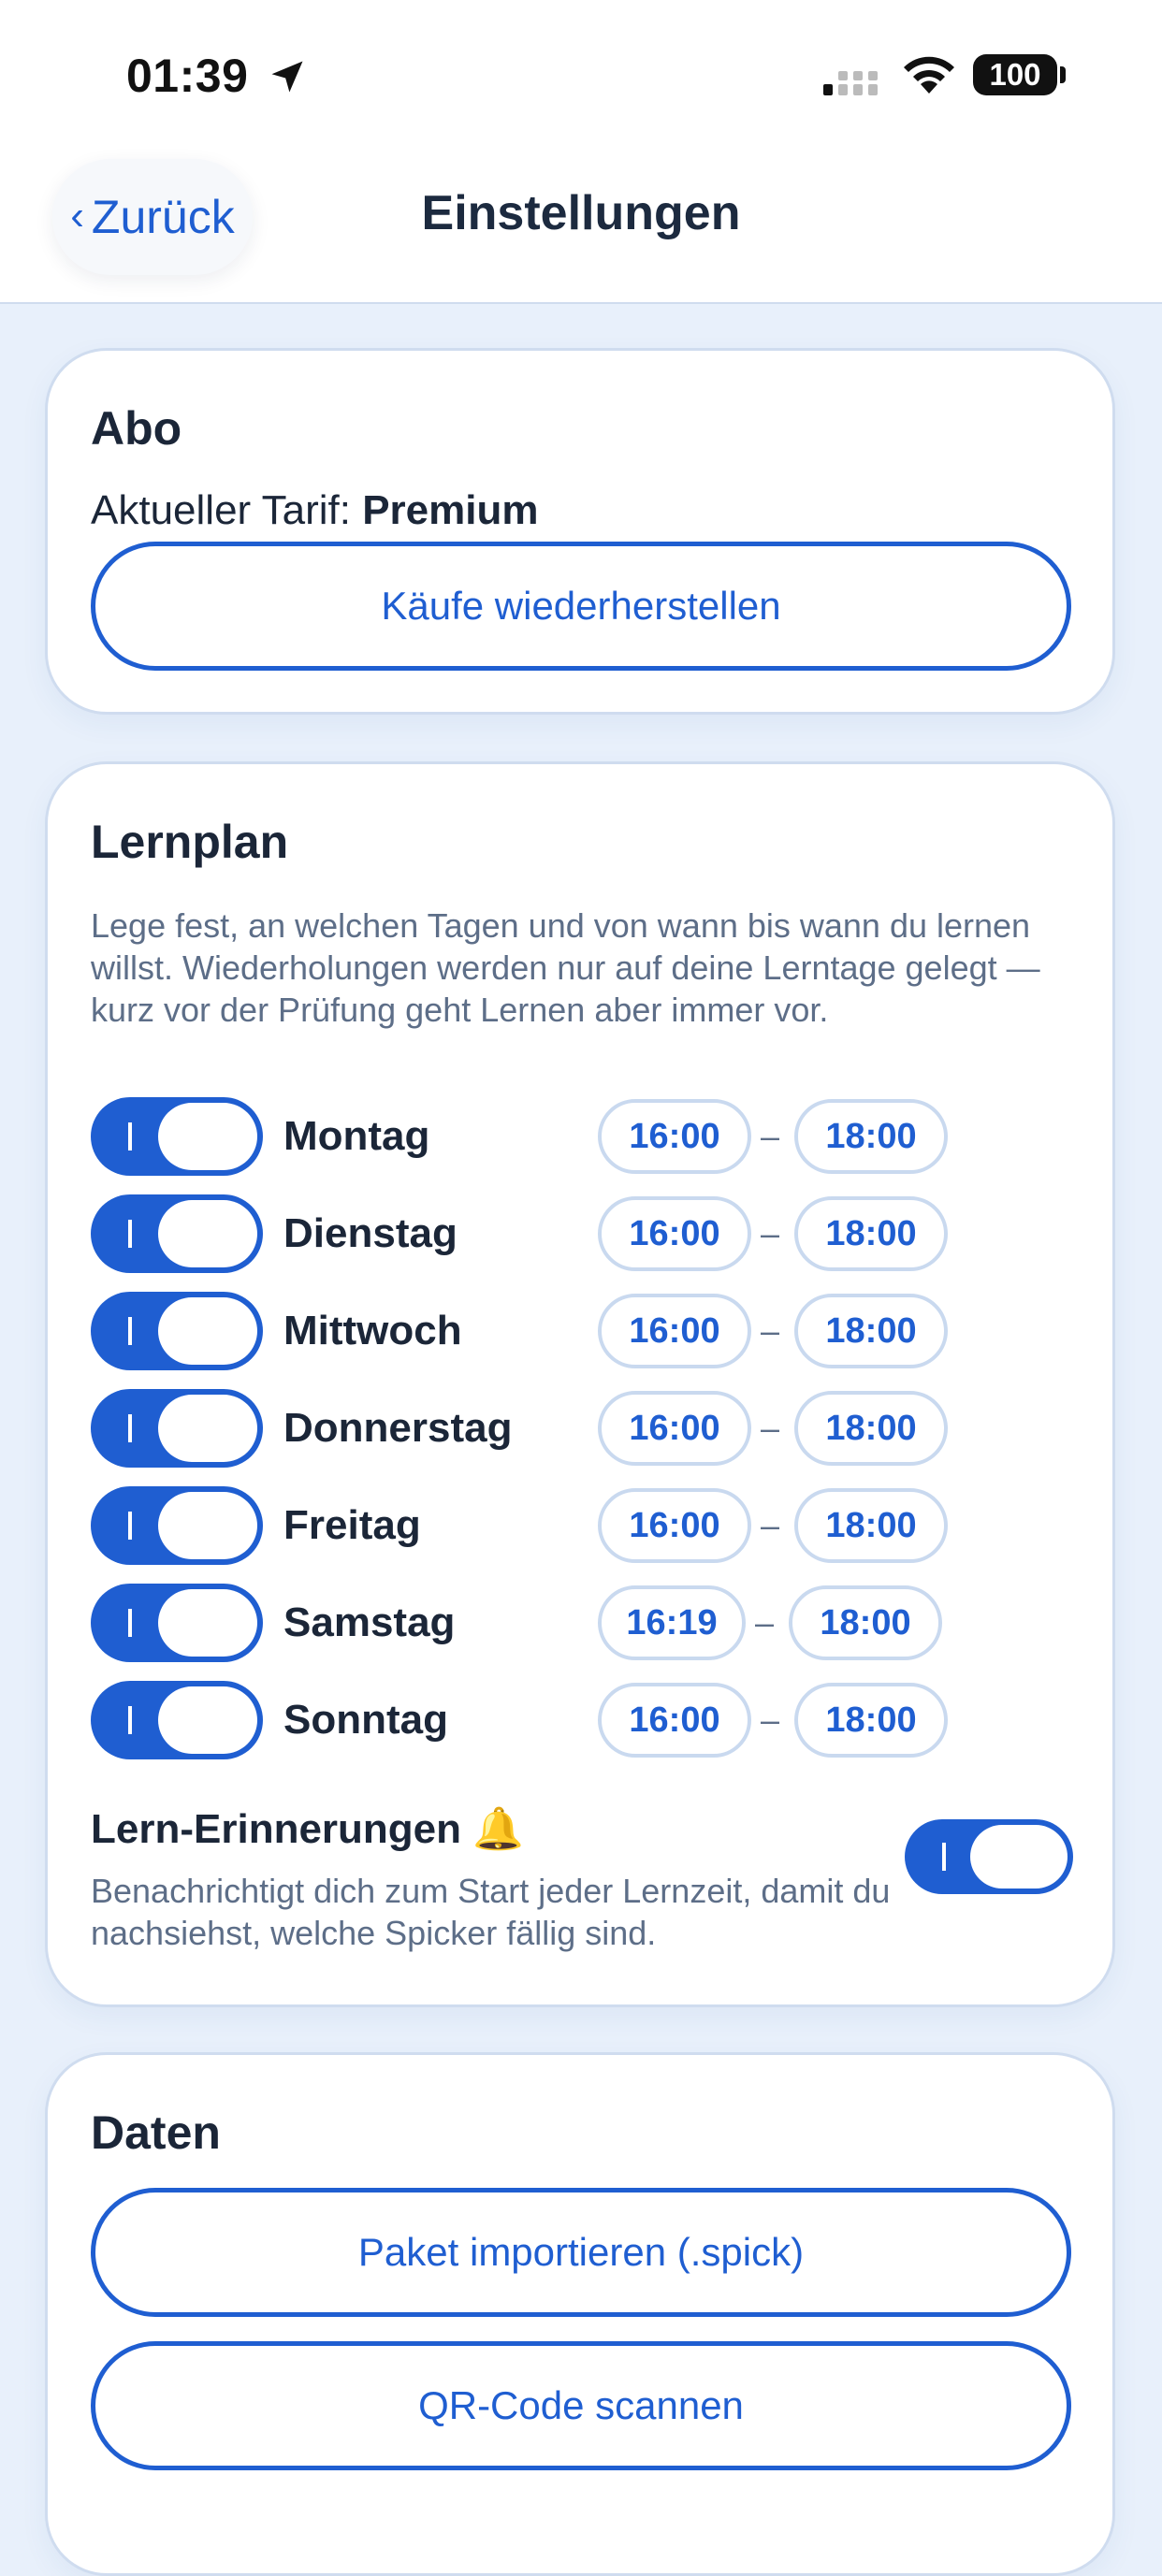 The width and height of the screenshot is (1162, 2576). Describe the element at coordinates (582, 1233) in the screenshot. I see `day-row-dienstag: Dienstag 16:00 – 18:00` at that location.